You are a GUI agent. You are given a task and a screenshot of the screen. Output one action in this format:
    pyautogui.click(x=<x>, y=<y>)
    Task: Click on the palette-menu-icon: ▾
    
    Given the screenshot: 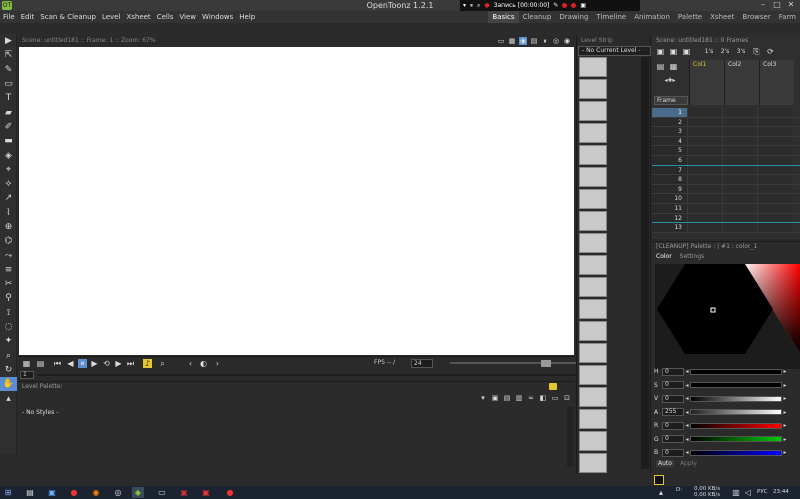 What is the action you would take?
    pyautogui.click(x=483, y=398)
    